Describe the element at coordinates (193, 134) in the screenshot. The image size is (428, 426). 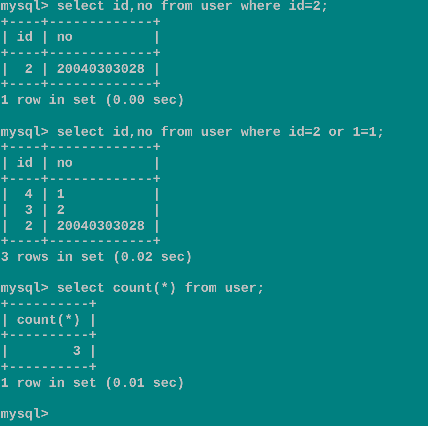
I see `command-line: mysql> select id,no from user where id=2 or 1=1;` at that location.